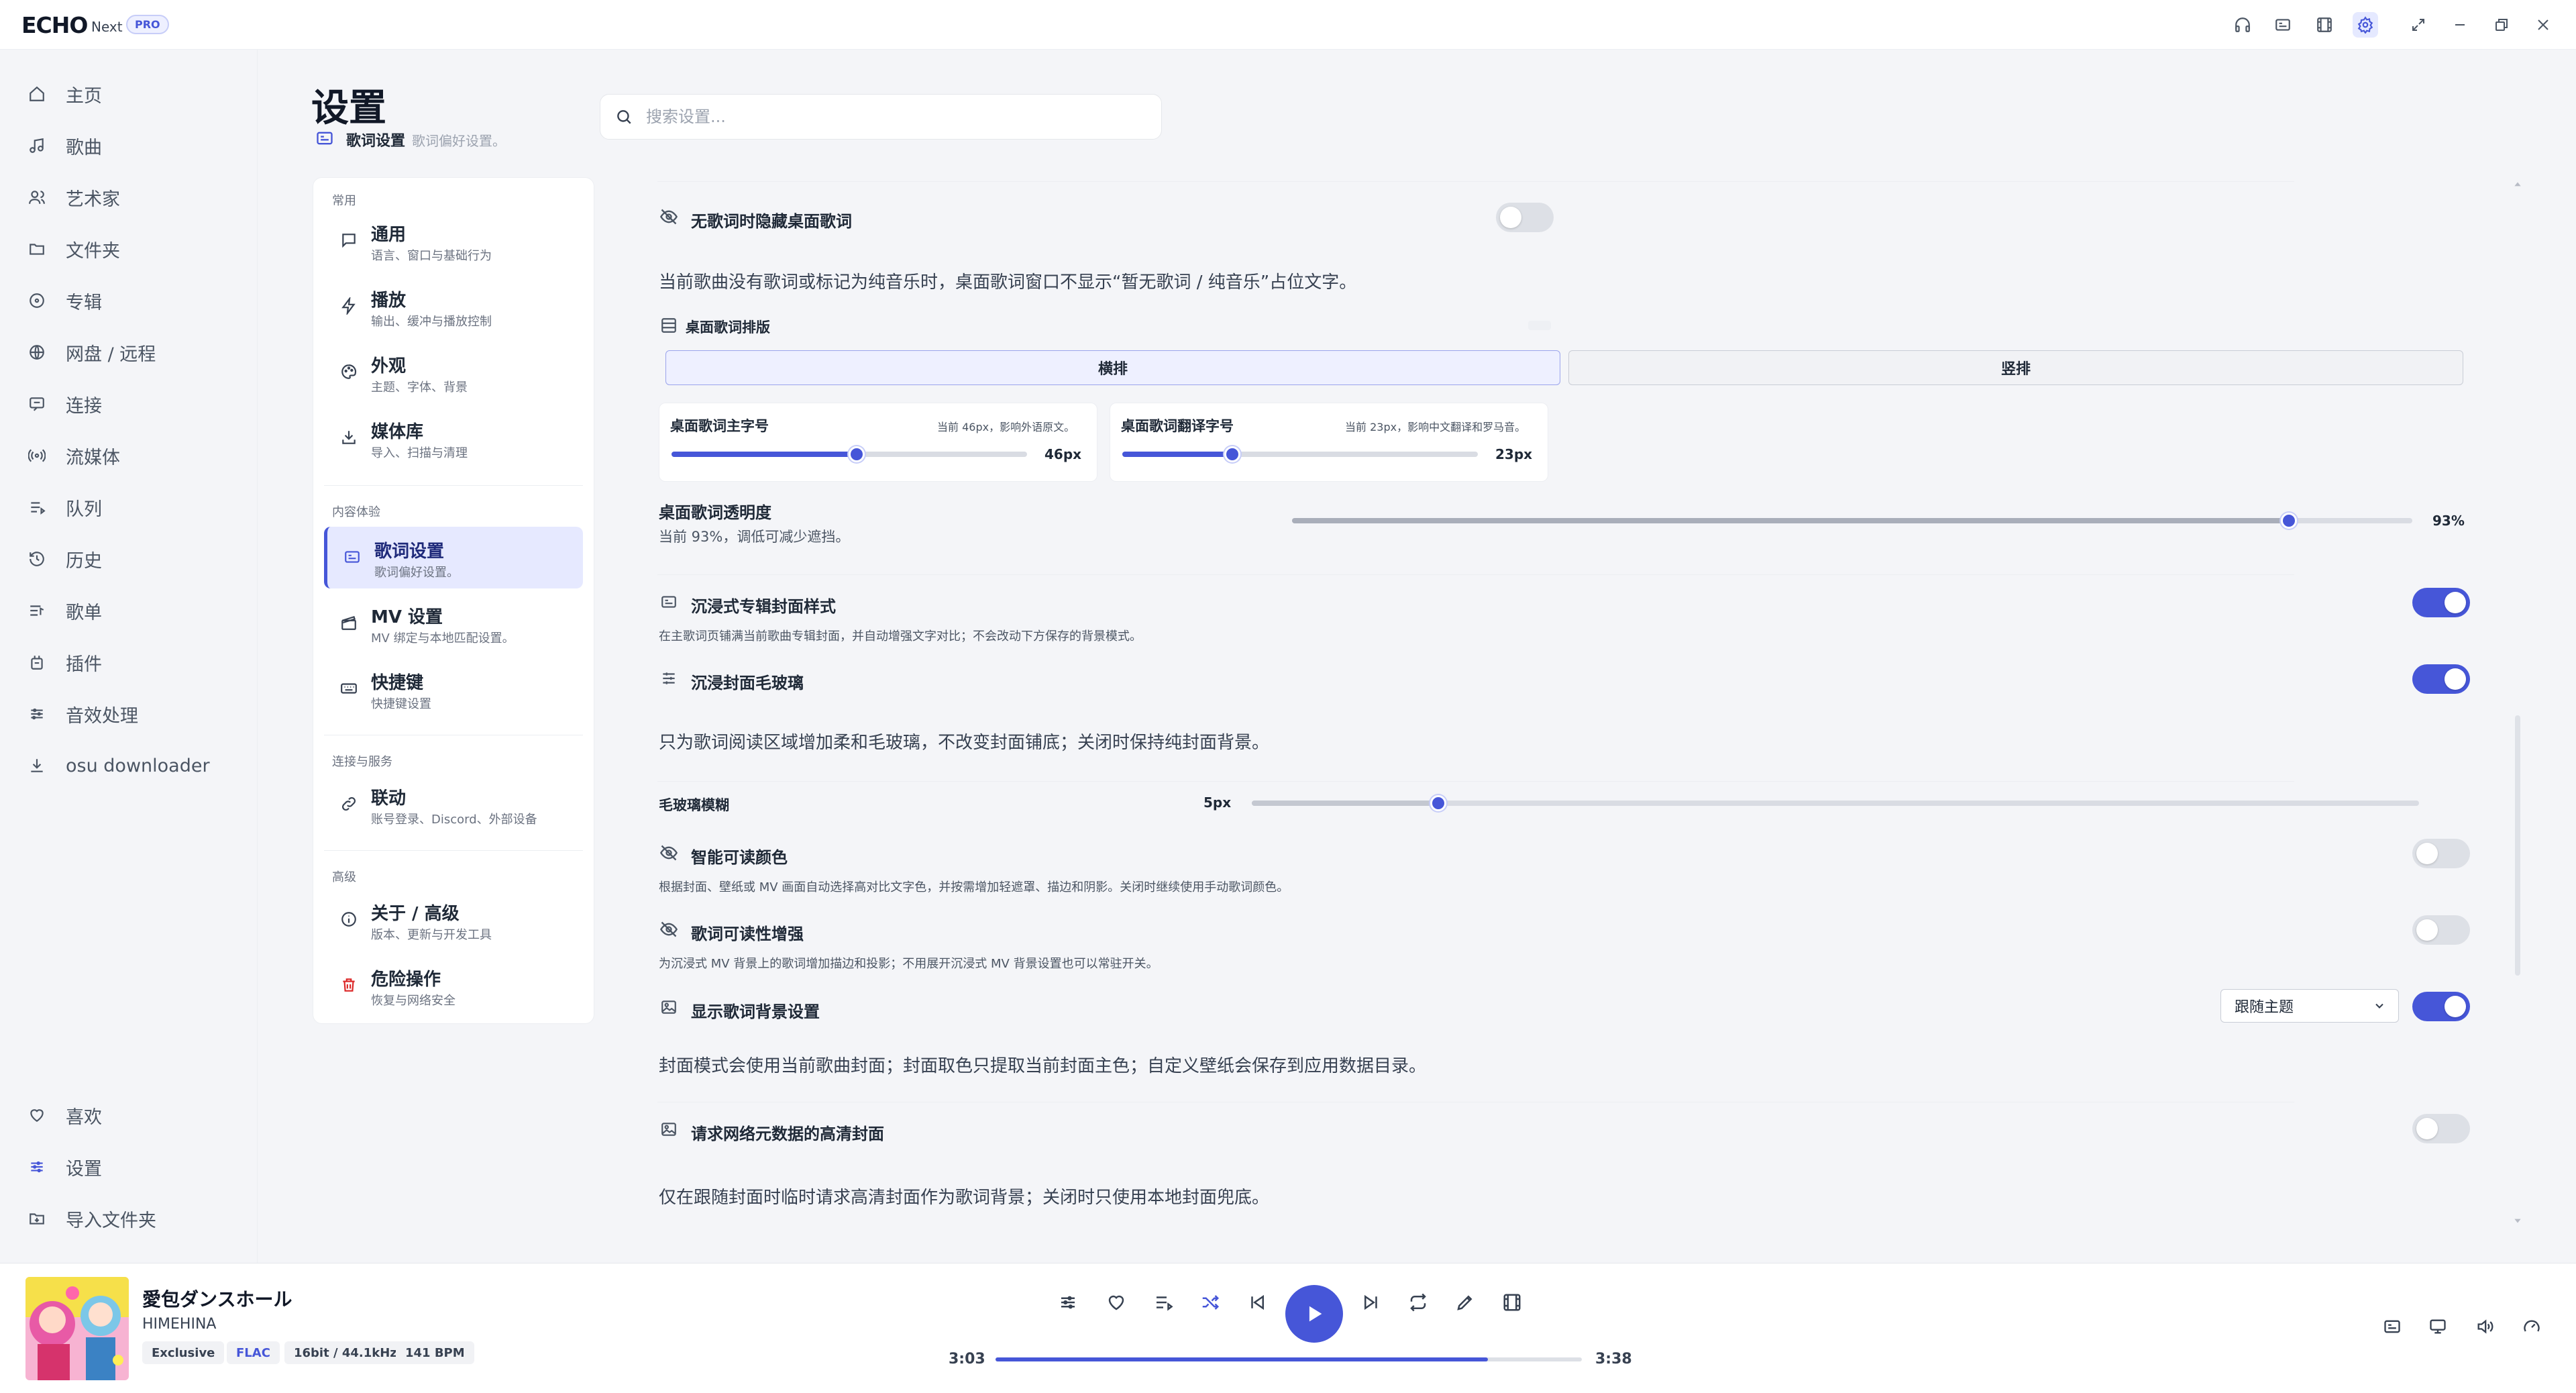  What do you see at coordinates (2441, 602) in the screenshot?
I see `immersive-cover-toggle` at bounding box center [2441, 602].